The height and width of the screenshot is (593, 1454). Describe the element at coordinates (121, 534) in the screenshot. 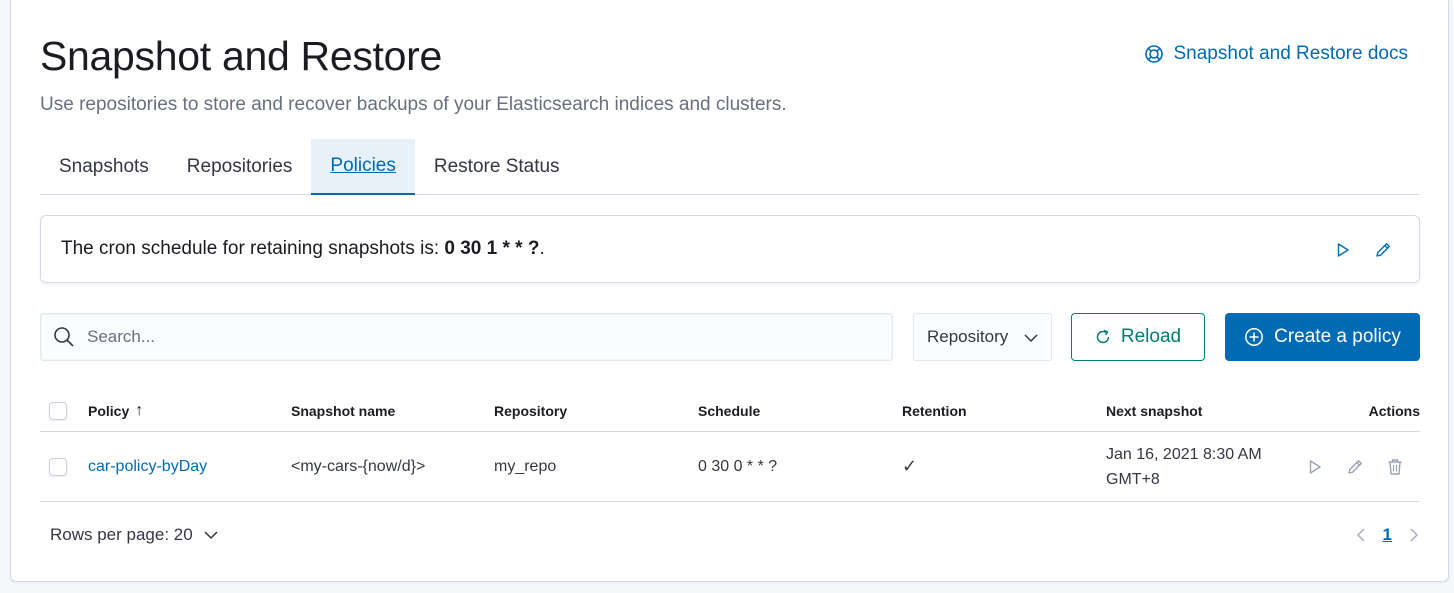

I see `rows-per-page-label: Rows per page: 20` at that location.